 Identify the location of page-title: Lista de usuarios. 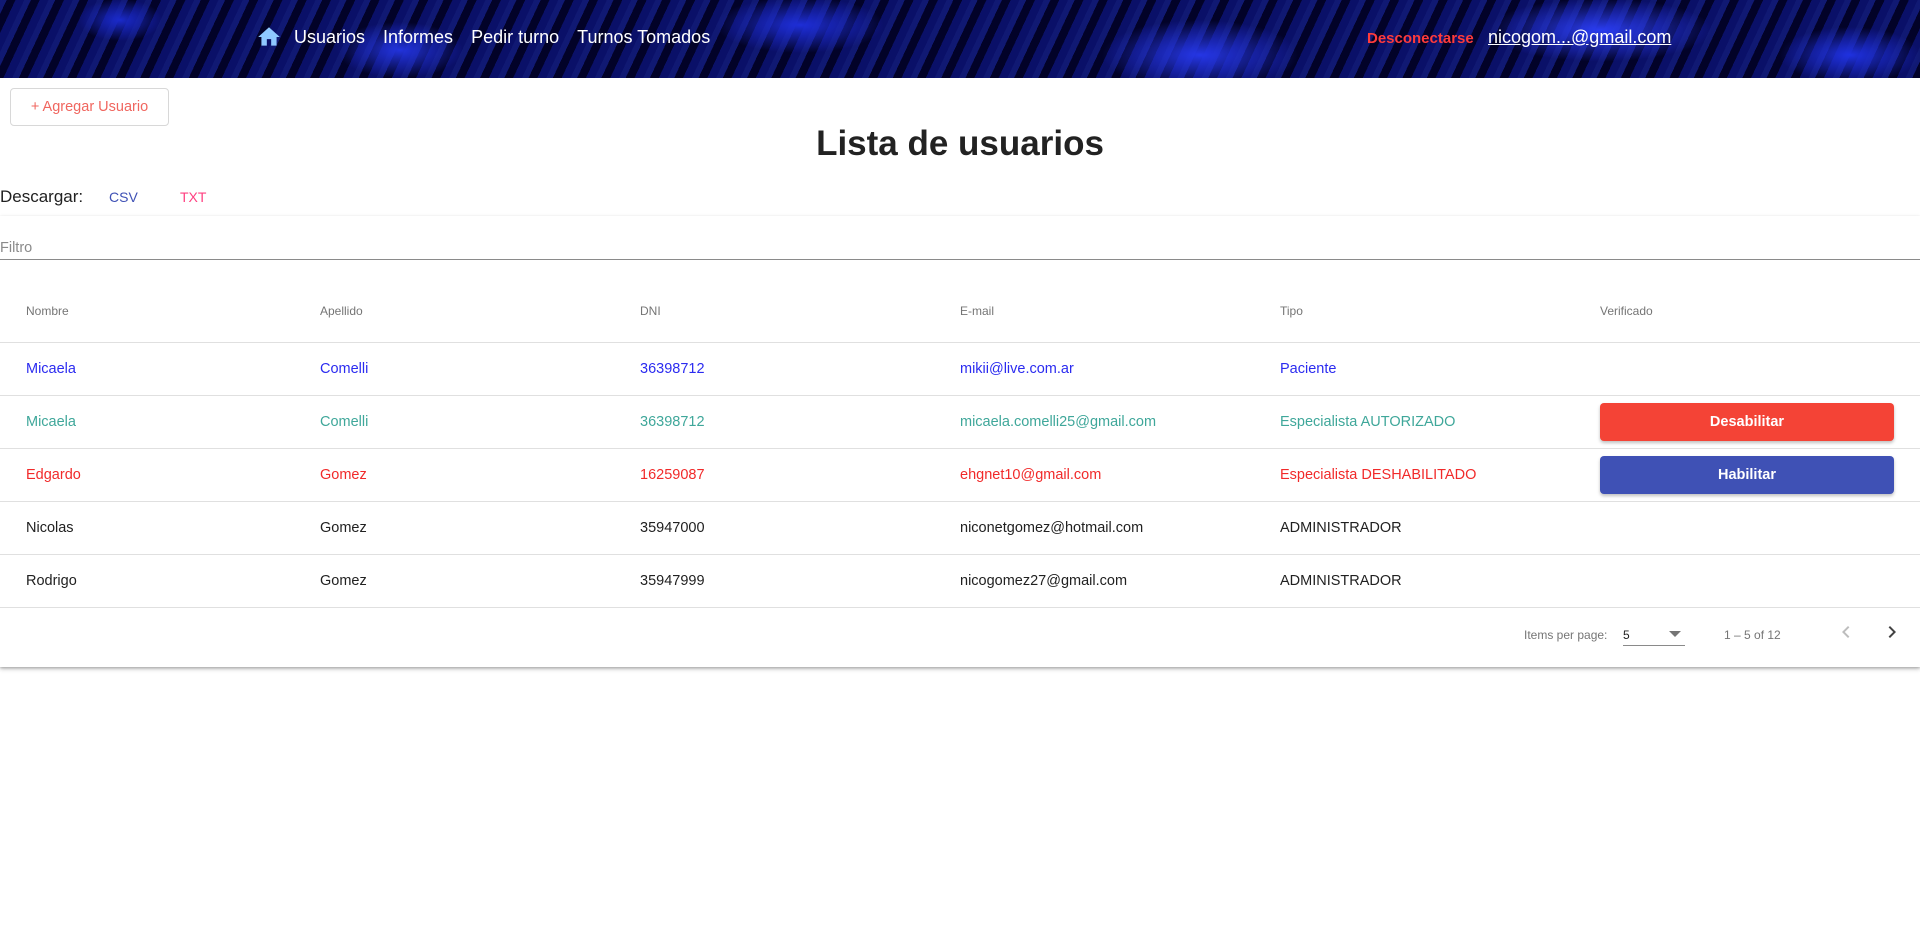
(960, 143).